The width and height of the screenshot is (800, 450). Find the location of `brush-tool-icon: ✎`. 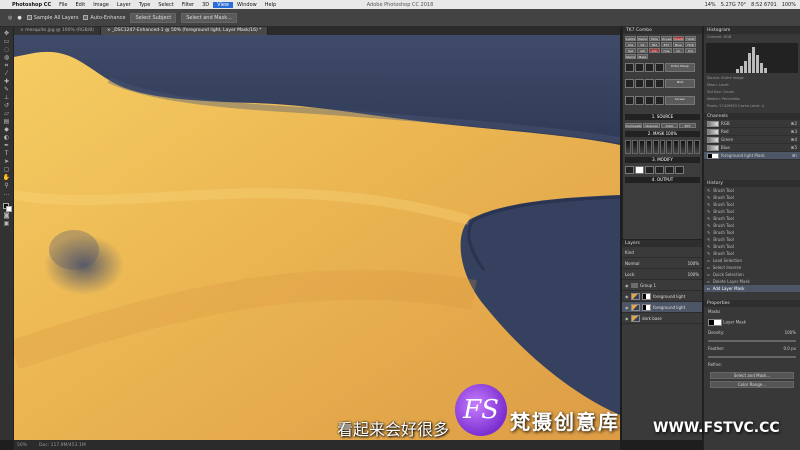

brush-tool-icon: ✎ is located at coordinates (7, 90).